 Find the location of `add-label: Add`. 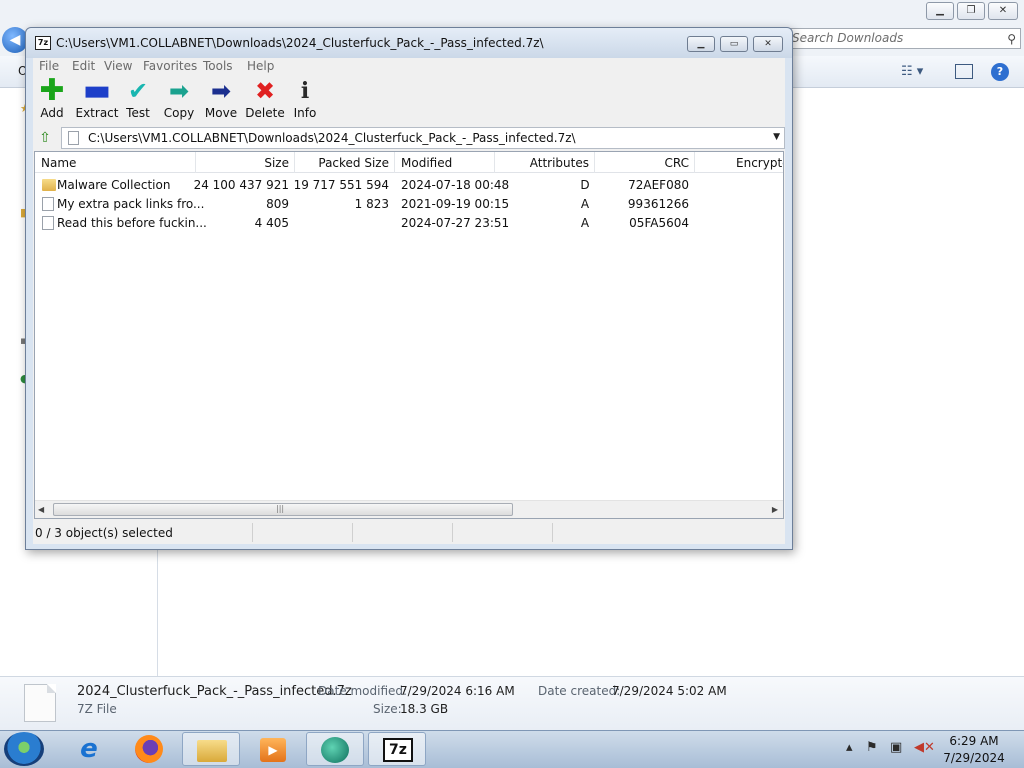

add-label: Add is located at coordinates (52, 113).